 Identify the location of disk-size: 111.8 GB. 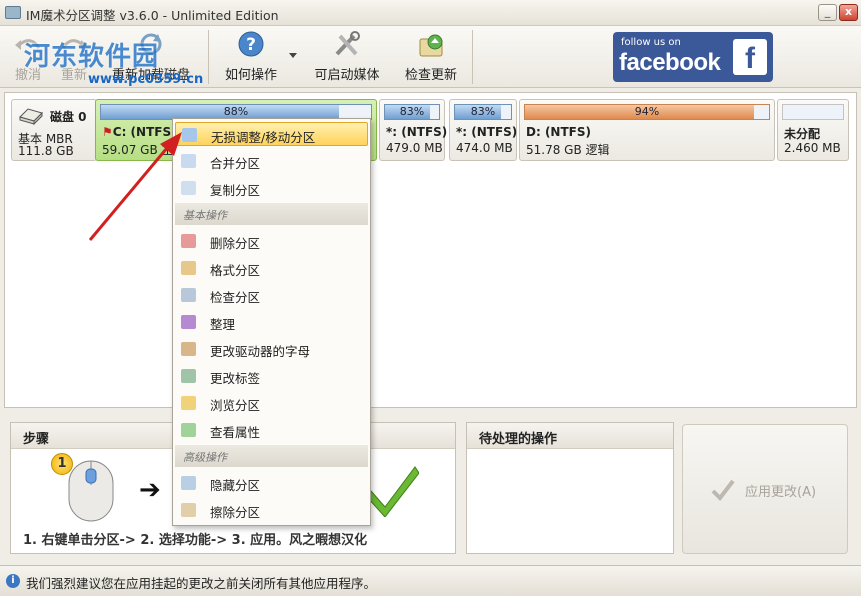
(46, 151).